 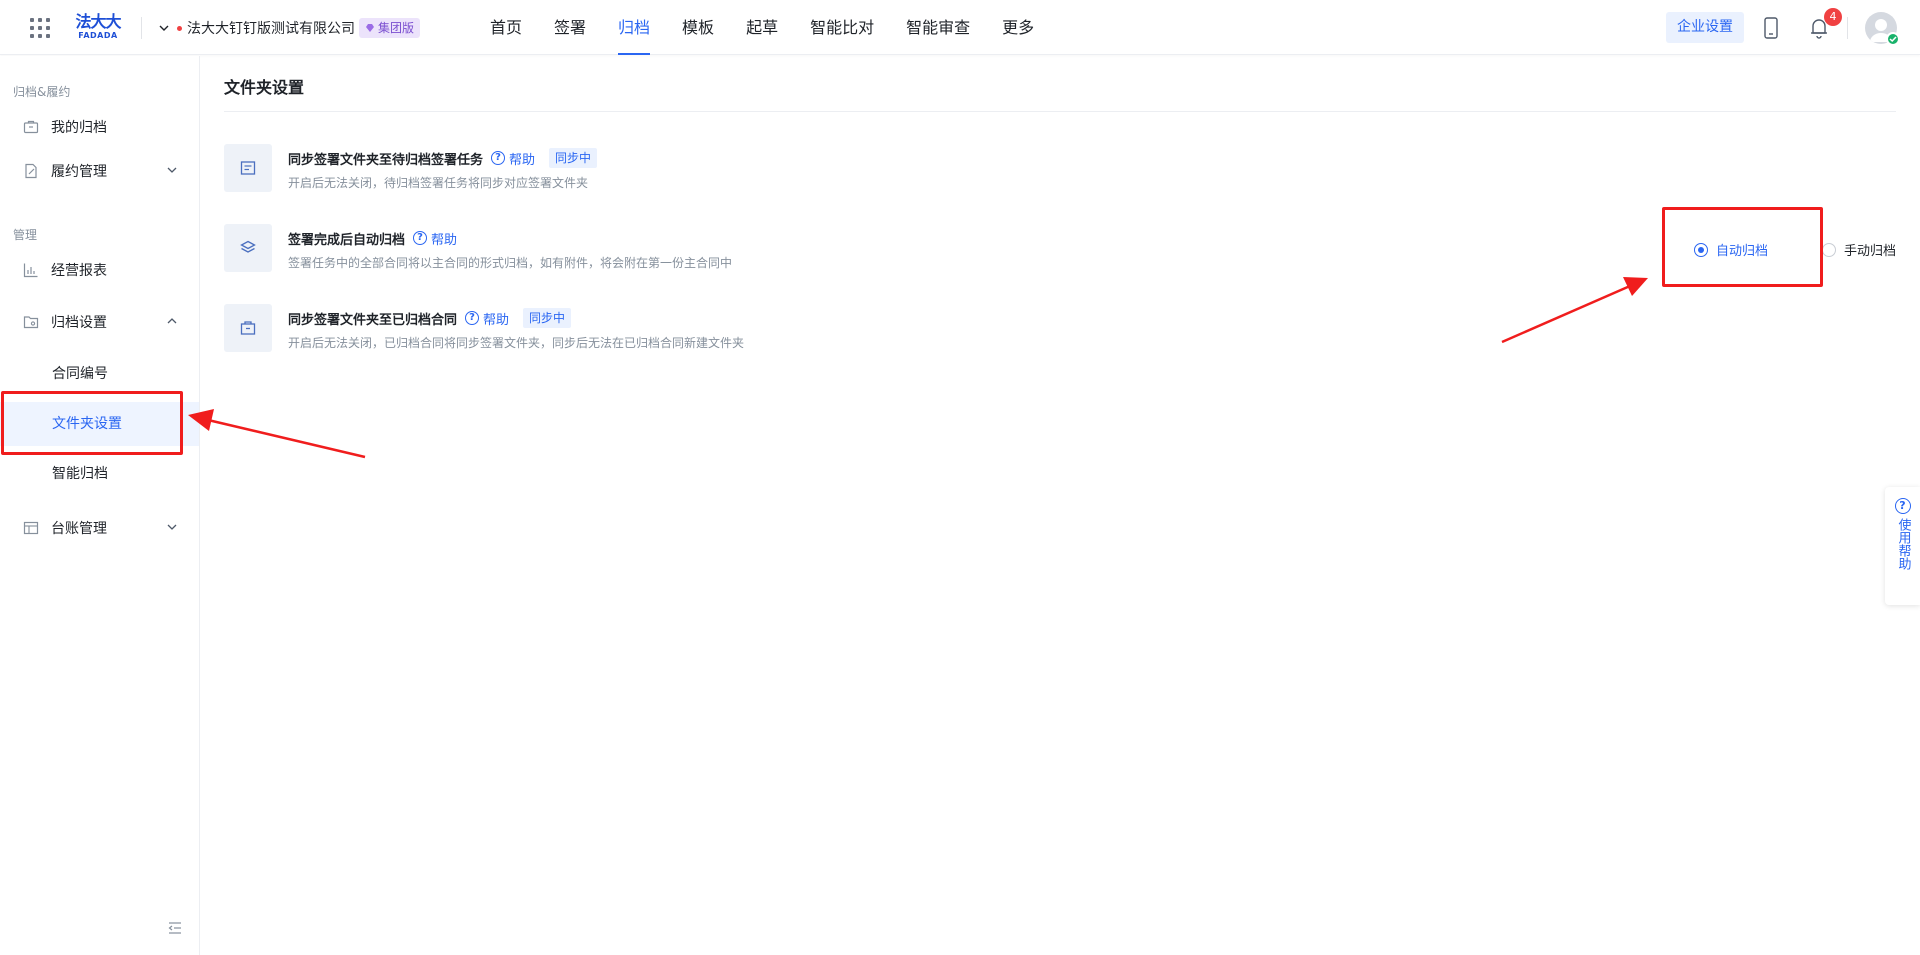 I want to click on main-nav: 首页 签署 归档 模板 起草 智能比对 智能审查 更多, so click(x=778, y=27).